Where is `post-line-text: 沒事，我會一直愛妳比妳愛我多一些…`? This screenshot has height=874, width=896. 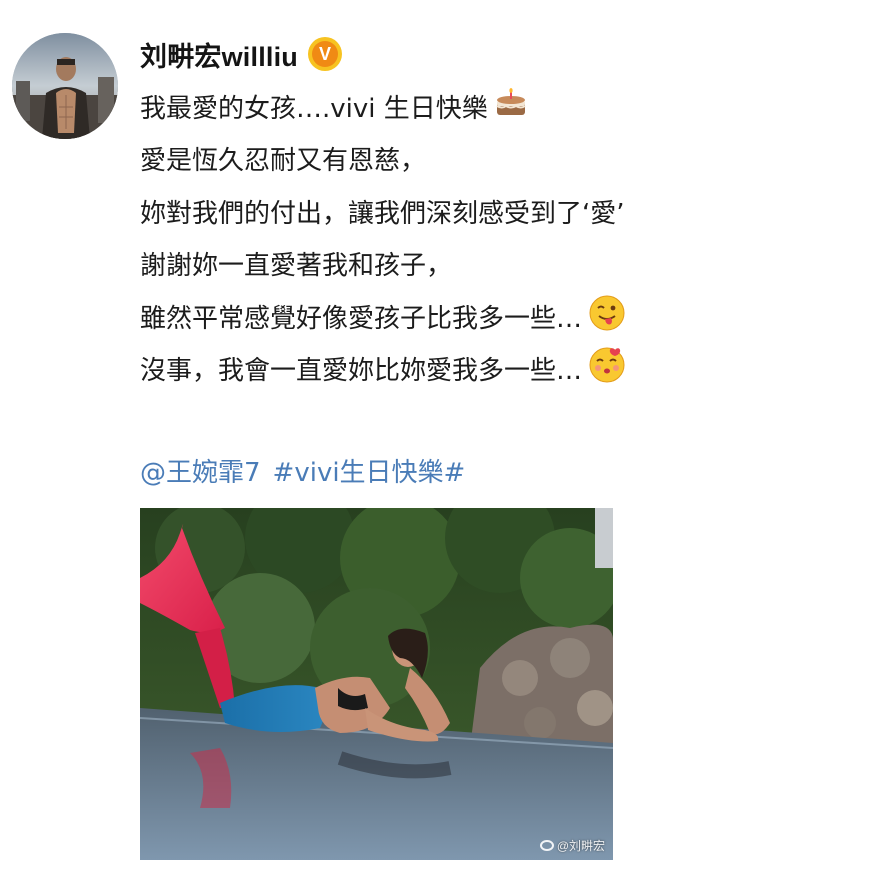
post-line-text: 沒事，我會一直愛妳比妳愛我多一些… is located at coordinates (361, 371).